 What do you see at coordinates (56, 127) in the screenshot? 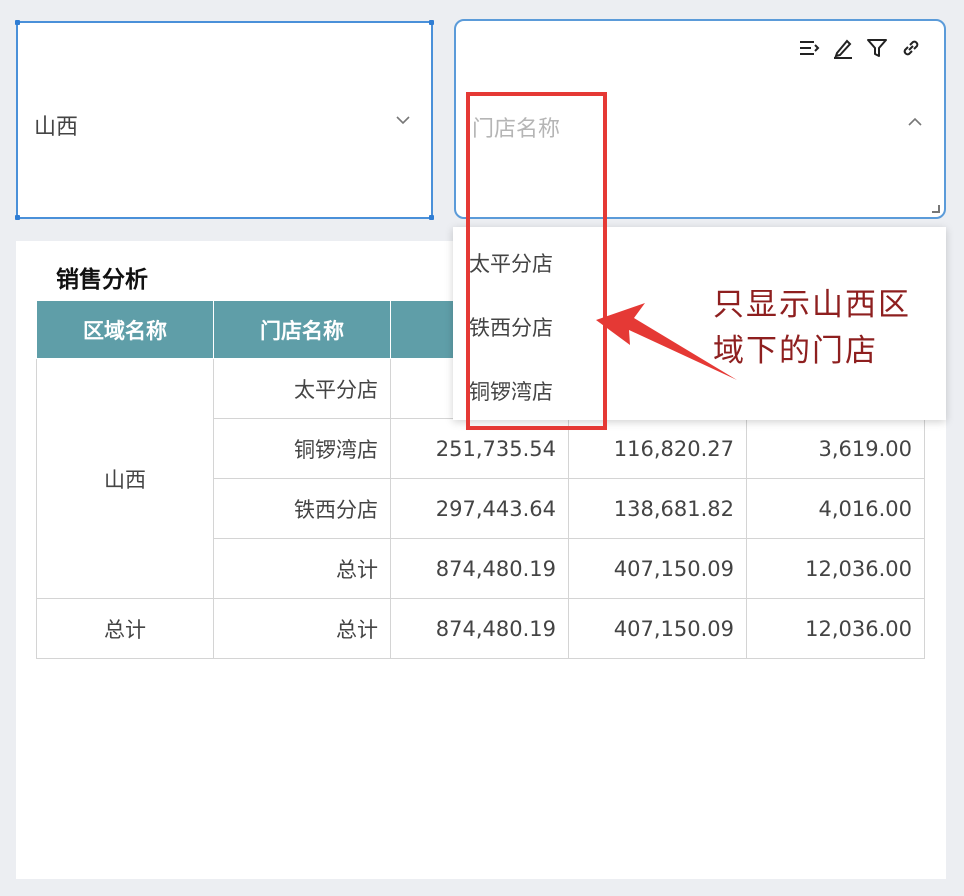
I see `region-filter-value: 山西` at bounding box center [56, 127].